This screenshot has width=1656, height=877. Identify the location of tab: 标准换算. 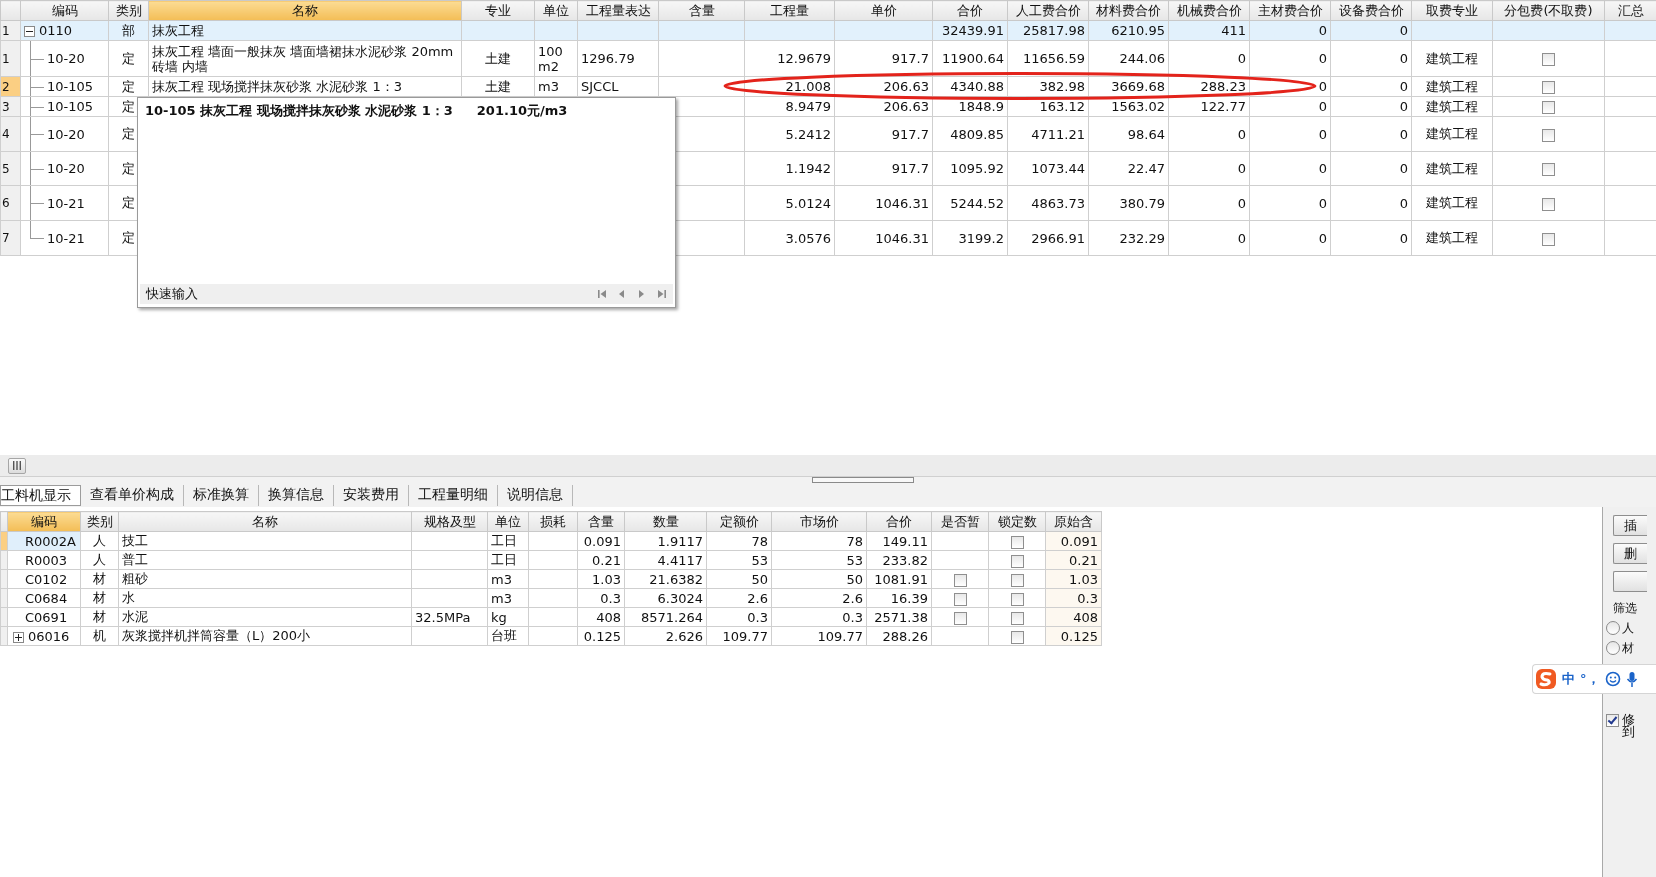
(221, 495).